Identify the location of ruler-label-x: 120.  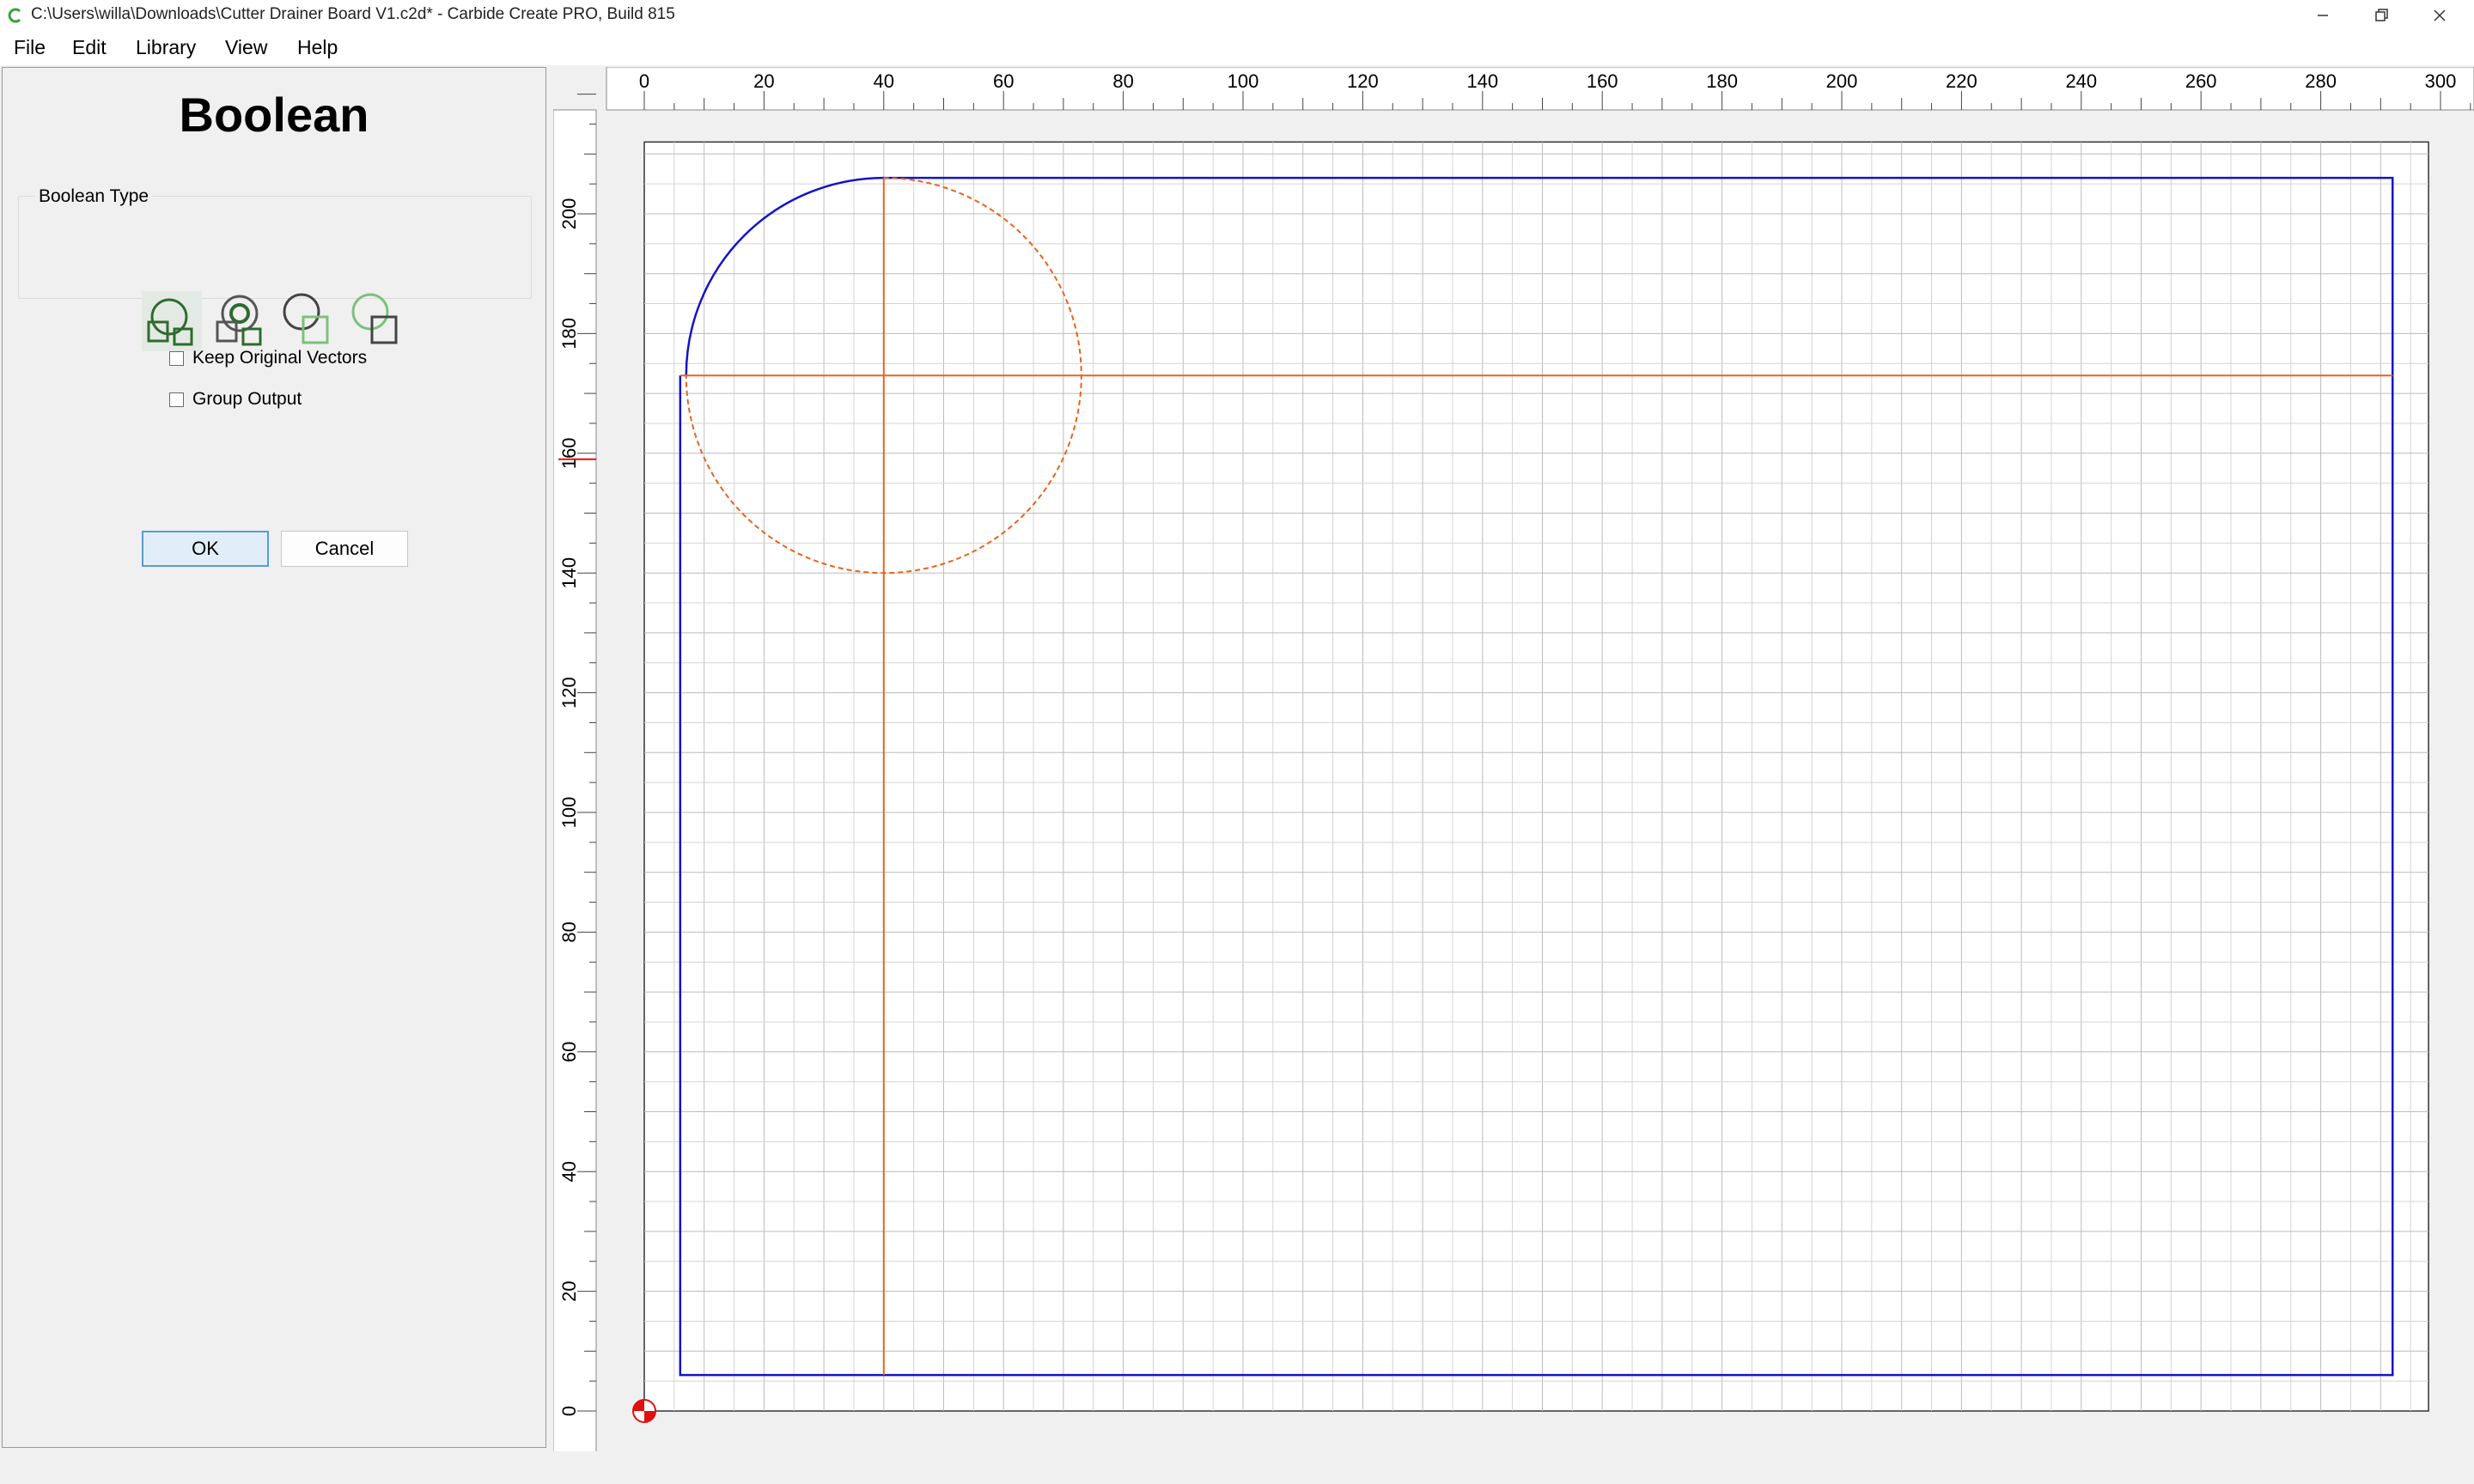
(1363, 81).